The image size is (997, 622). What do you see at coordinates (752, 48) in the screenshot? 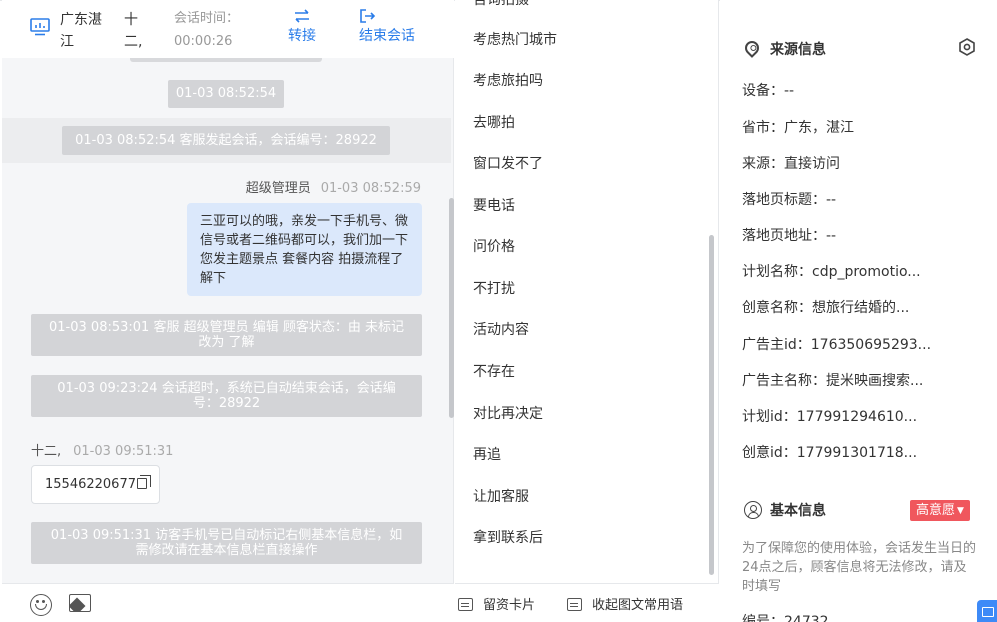
I see `location-pin-icon` at bounding box center [752, 48].